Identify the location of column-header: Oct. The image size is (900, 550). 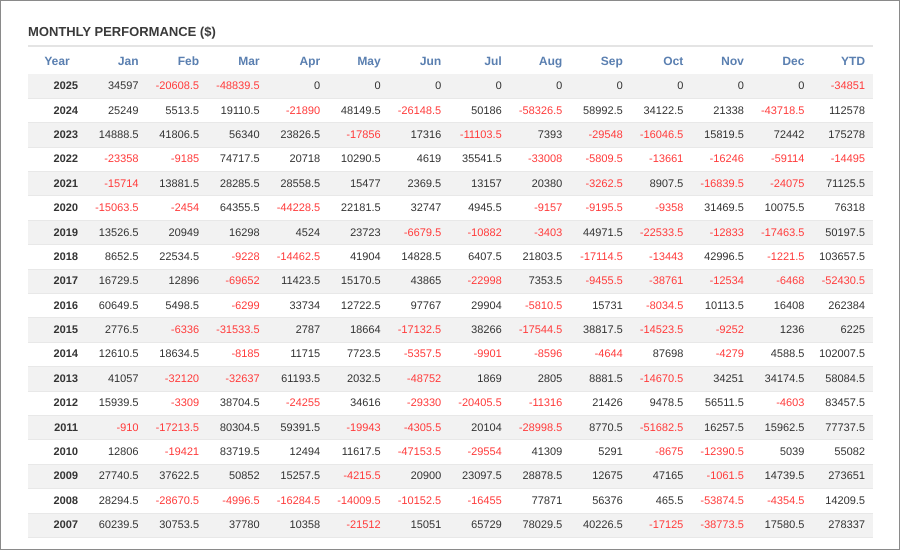
(661, 60).